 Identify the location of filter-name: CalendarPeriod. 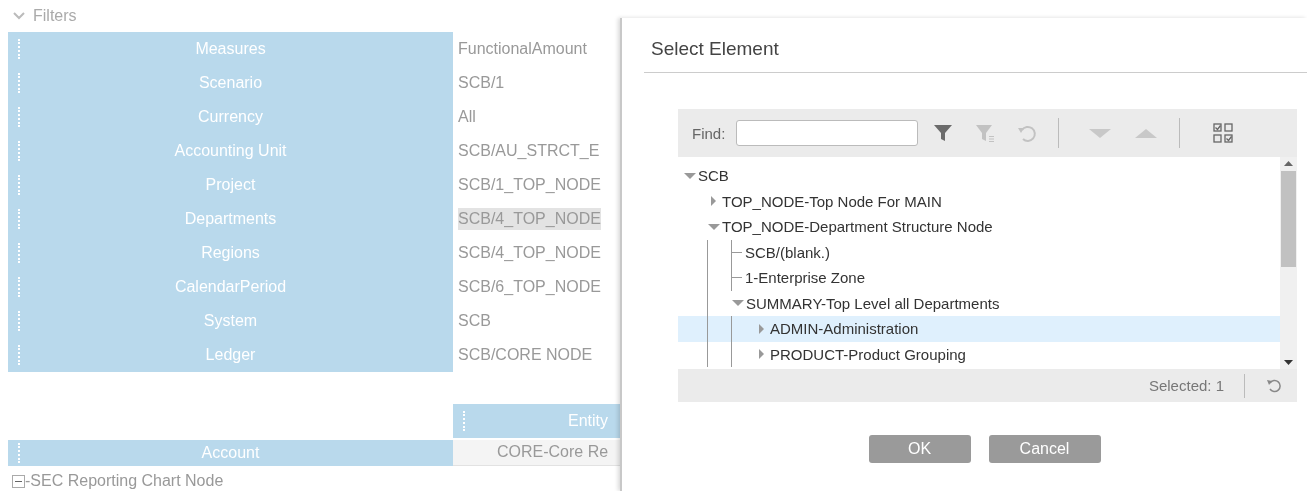
(230, 287).